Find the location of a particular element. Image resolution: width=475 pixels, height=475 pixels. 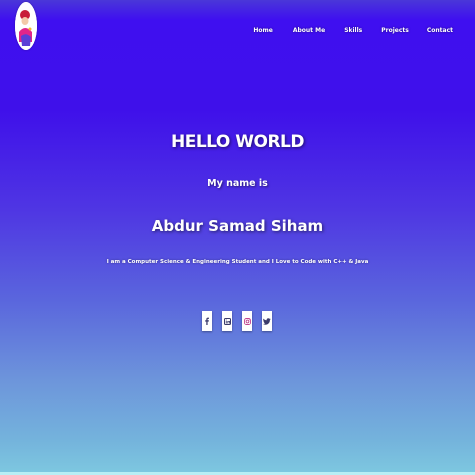

facebook-icon is located at coordinates (207, 321).